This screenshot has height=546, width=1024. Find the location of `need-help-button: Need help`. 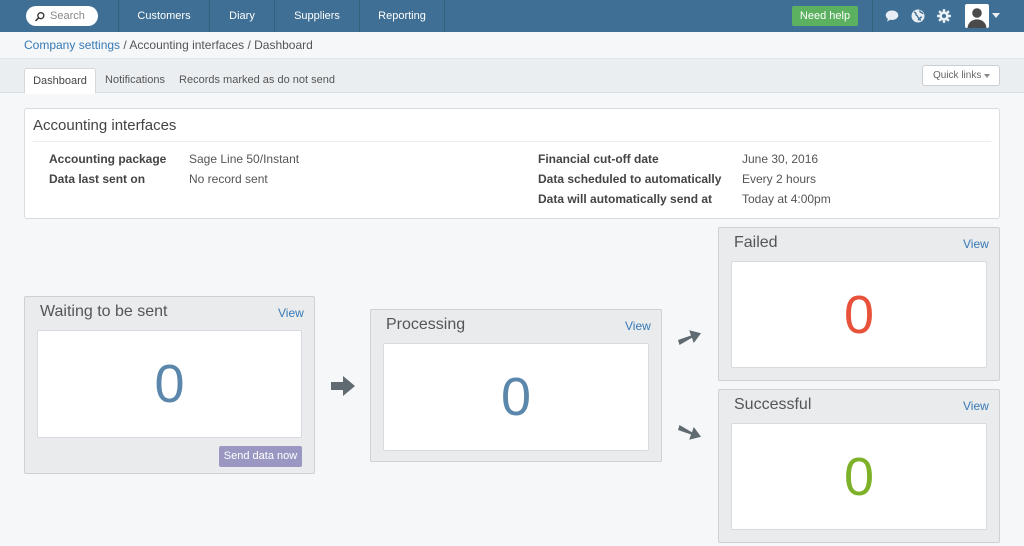

need-help-button: Need help is located at coordinates (825, 16).